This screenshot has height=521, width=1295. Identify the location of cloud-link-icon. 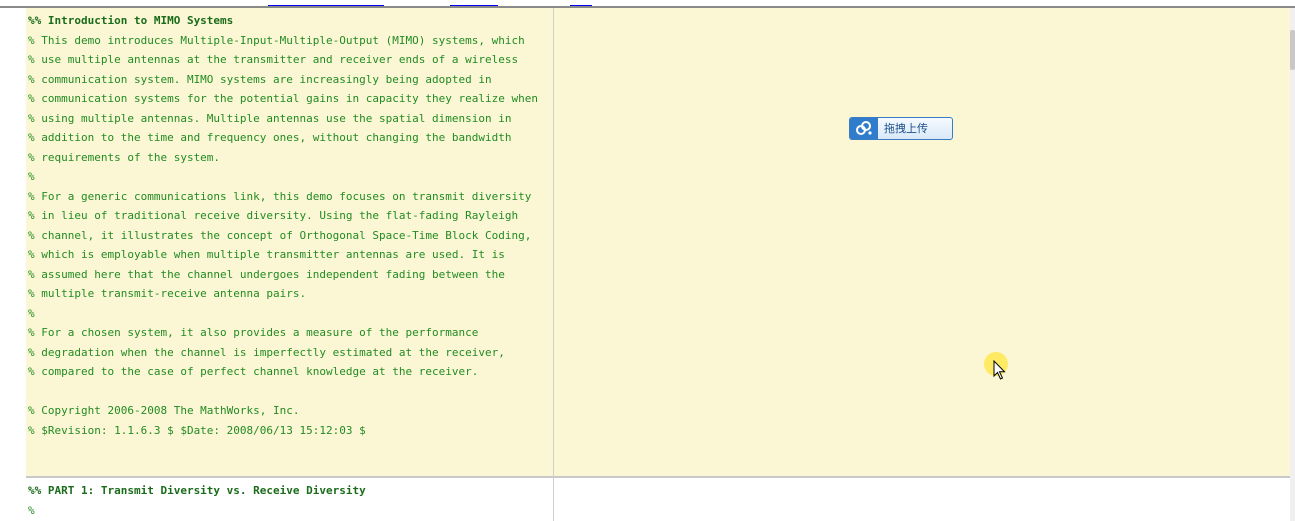
(864, 128).